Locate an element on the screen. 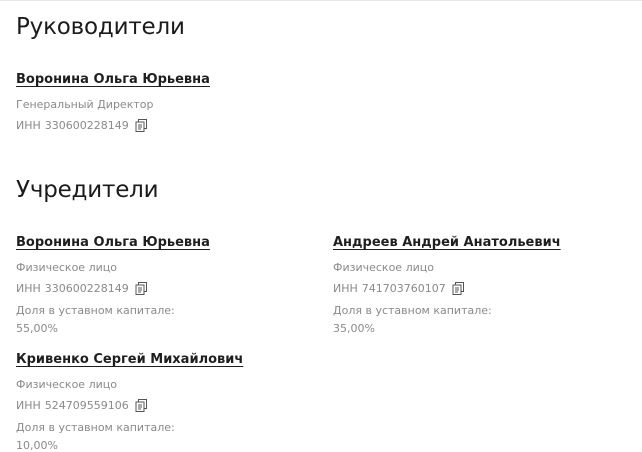 This screenshot has height=452, width=642. inn-value: 741703760107 is located at coordinates (403, 288).